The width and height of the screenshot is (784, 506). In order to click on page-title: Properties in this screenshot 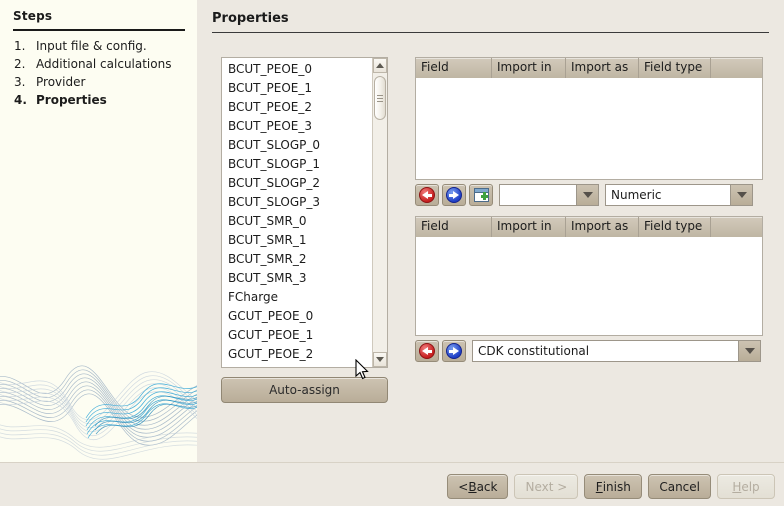, I will do `click(250, 18)`.